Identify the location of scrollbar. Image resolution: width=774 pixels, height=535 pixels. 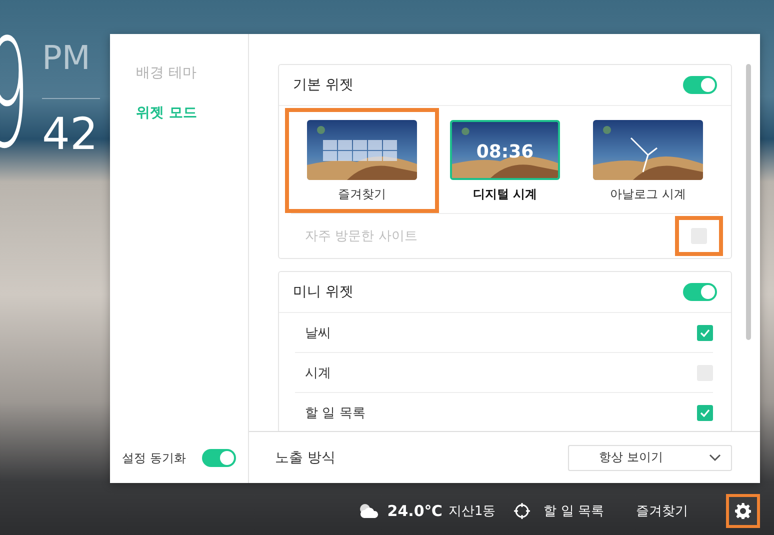
(748, 202).